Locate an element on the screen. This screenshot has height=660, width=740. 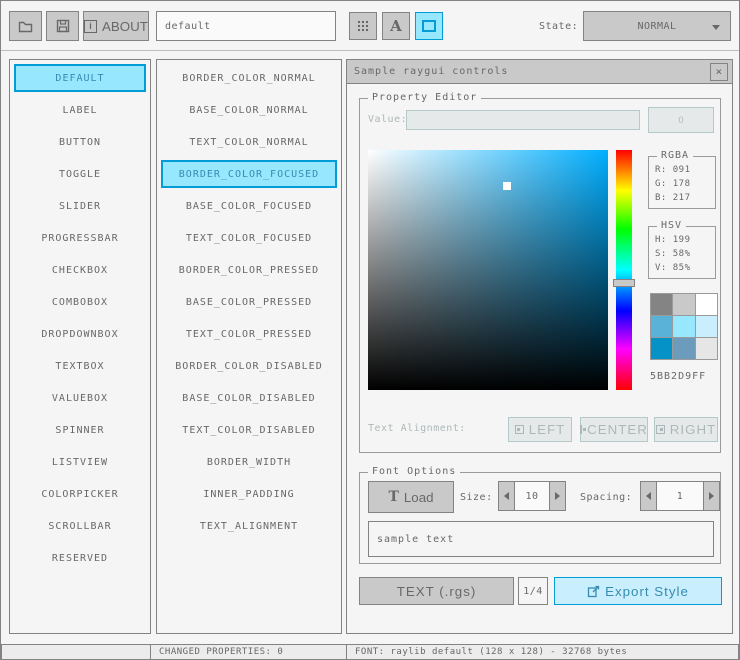
control-item: COLORPICKER is located at coordinates (80, 494).